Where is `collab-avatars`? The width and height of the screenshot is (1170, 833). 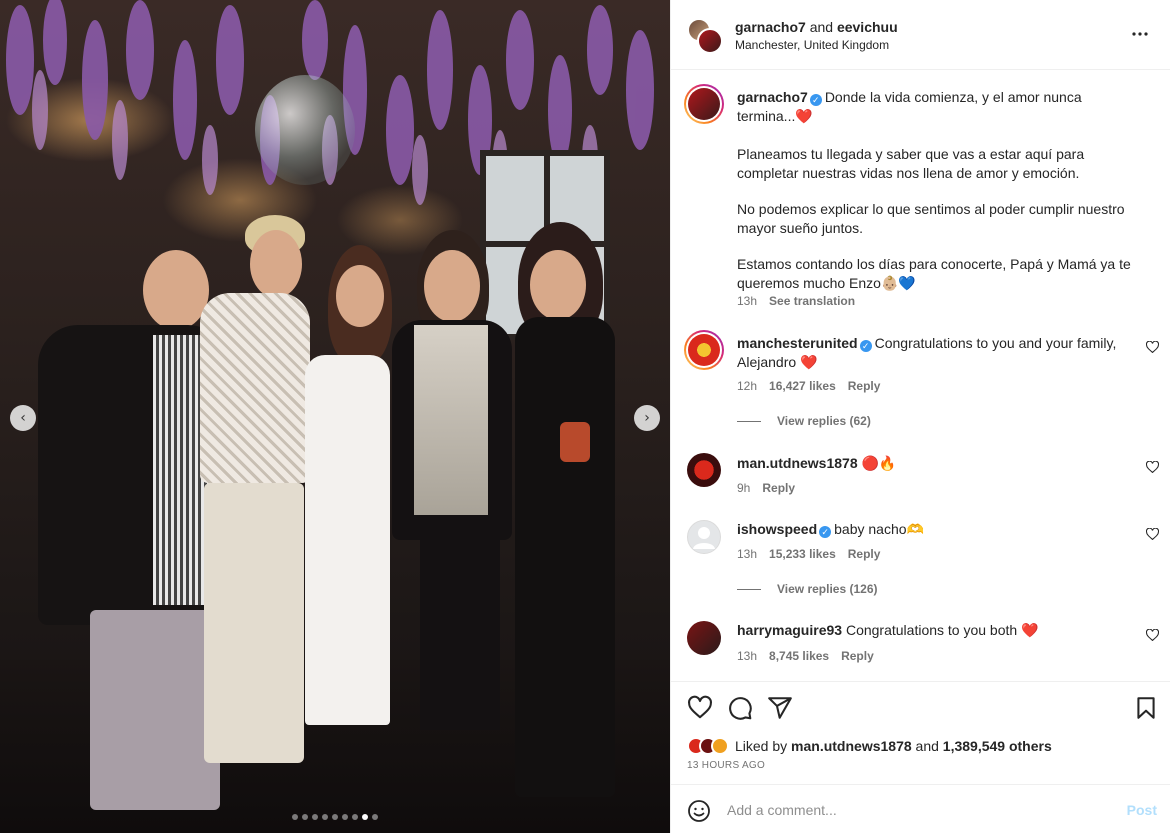 collab-avatars is located at coordinates (705, 36).